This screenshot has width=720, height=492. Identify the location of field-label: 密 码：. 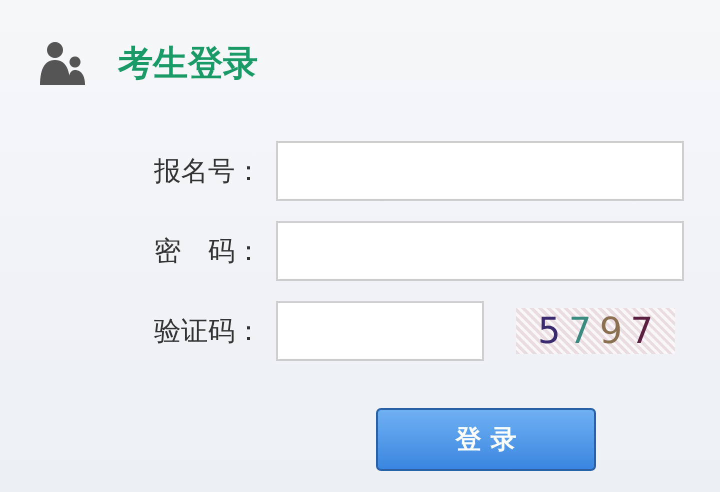
(207, 252).